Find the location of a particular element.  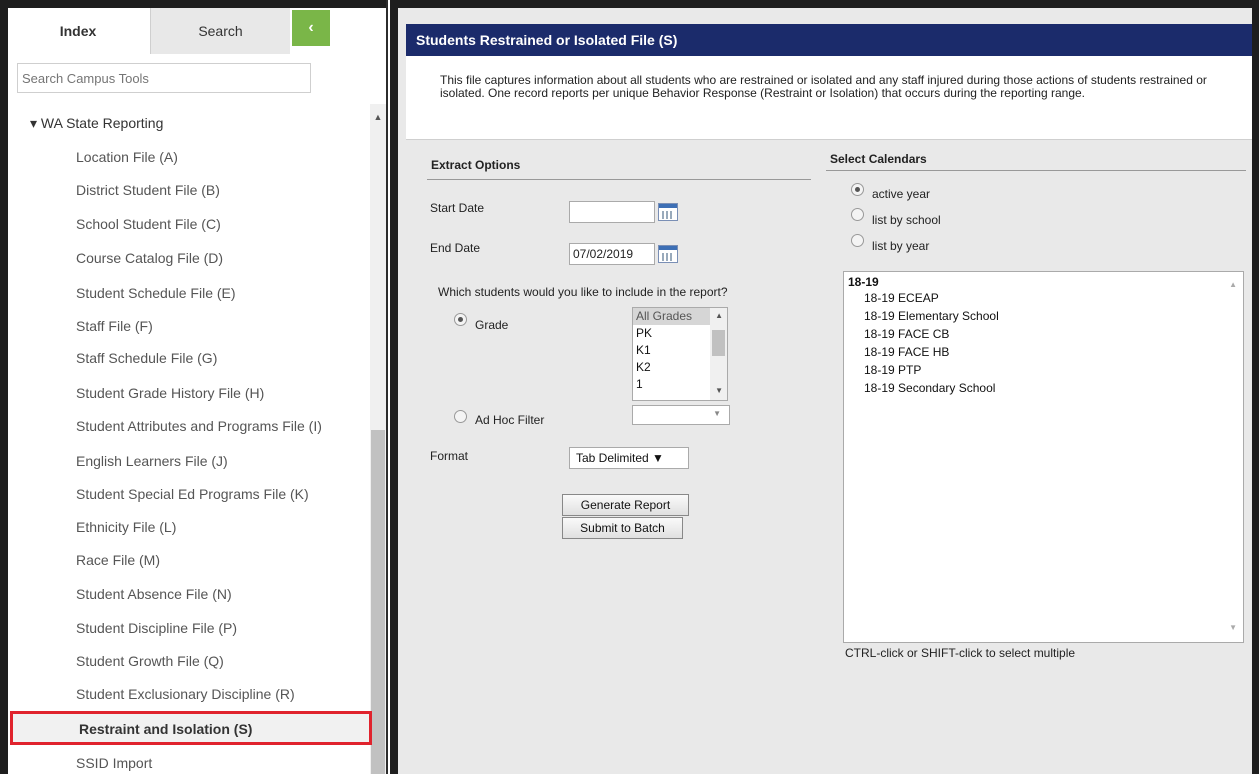

active-year-label: active year is located at coordinates (901, 194).